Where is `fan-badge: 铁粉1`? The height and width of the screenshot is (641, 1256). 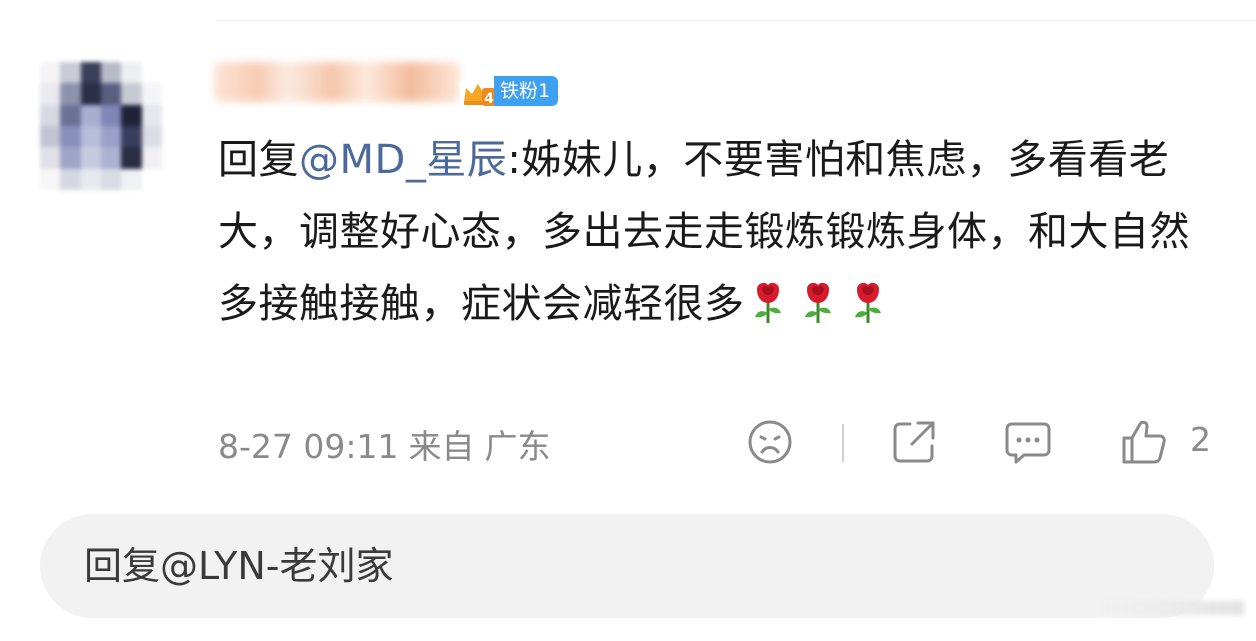
fan-badge: 铁粉1 is located at coordinates (526, 91).